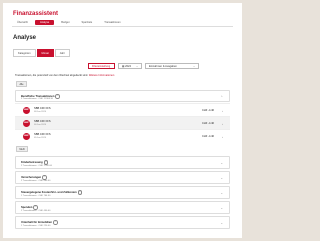 The image size is (320, 241). What do you see at coordinates (25, 38) in the screenshot?
I see `page-title: Analyse` at bounding box center [25, 38].